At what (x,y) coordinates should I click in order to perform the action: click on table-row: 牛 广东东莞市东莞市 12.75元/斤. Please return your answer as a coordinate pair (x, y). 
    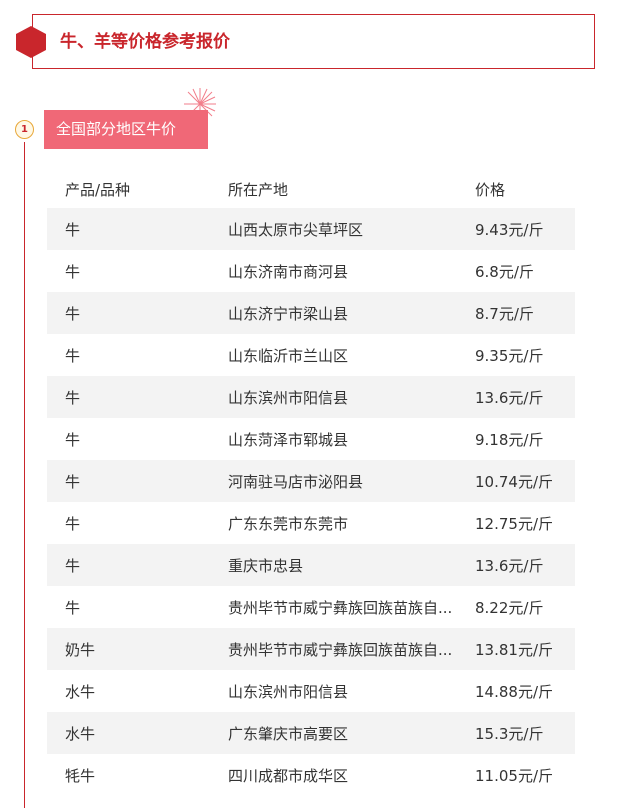
    Looking at the image, I should click on (311, 523).